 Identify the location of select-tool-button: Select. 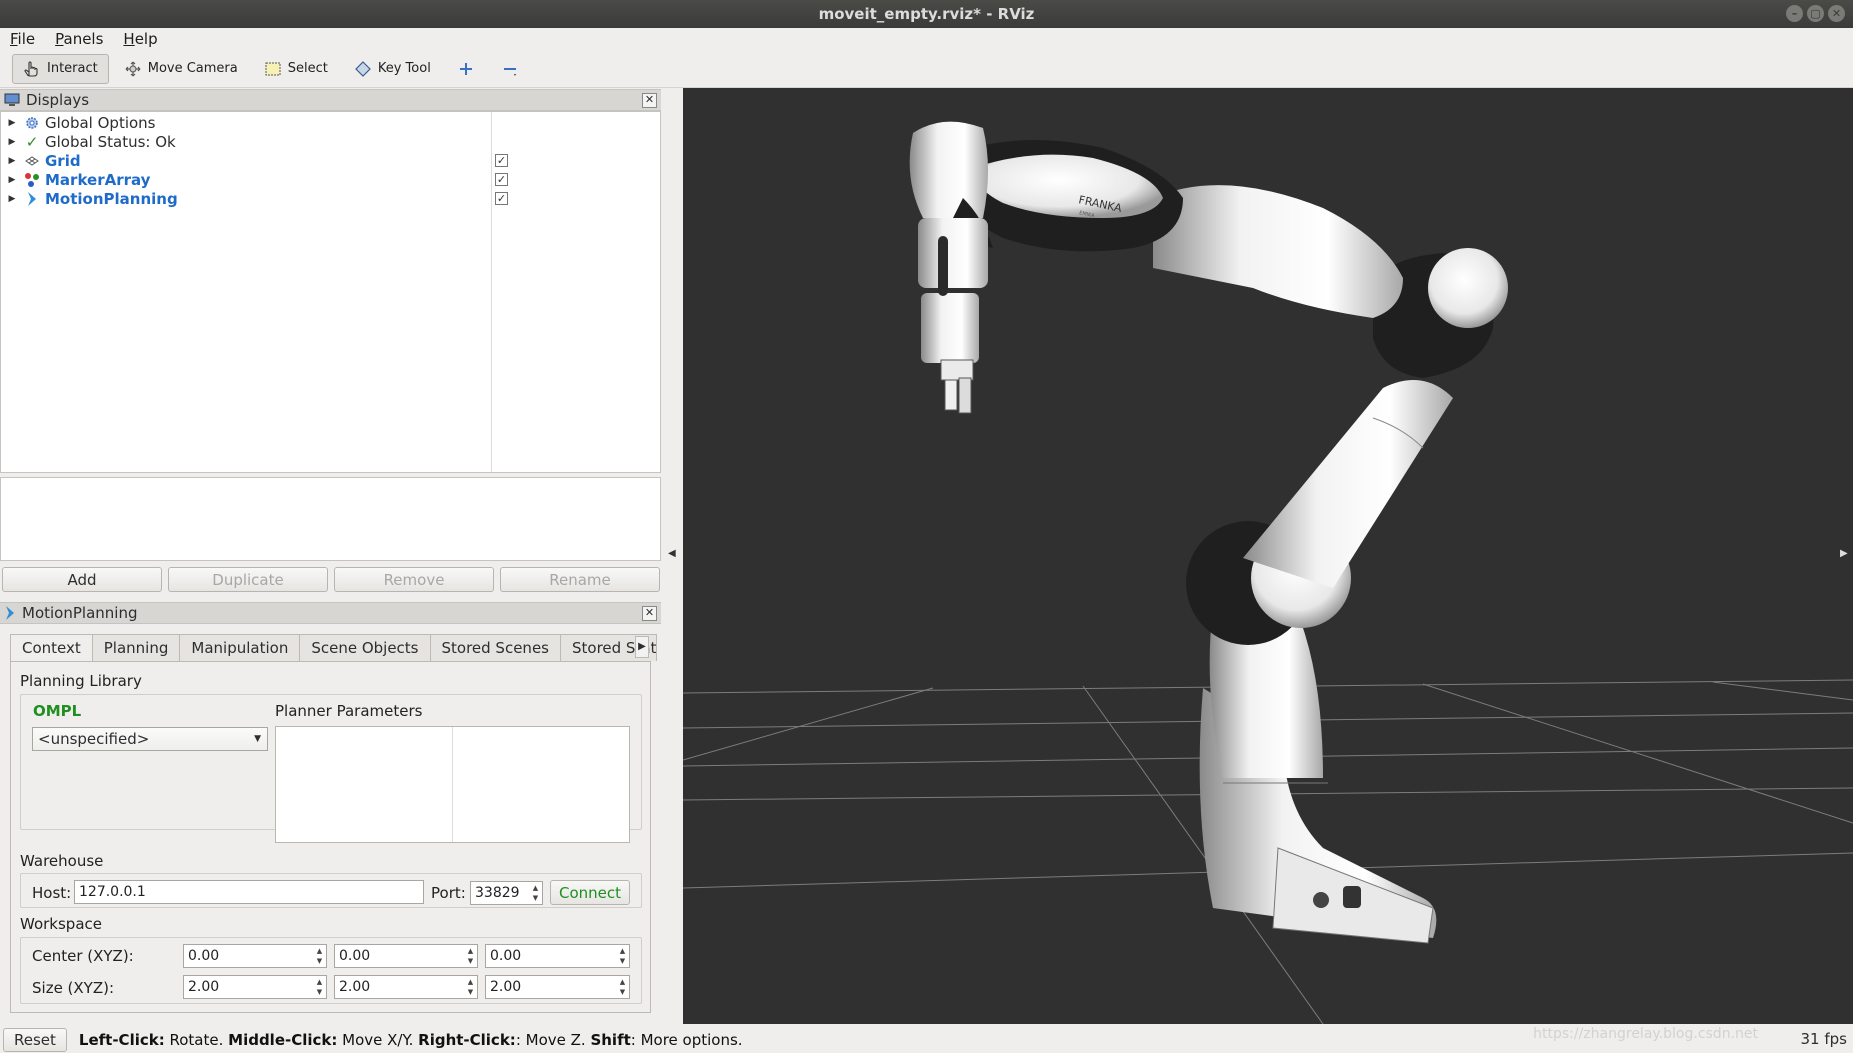
(296, 69).